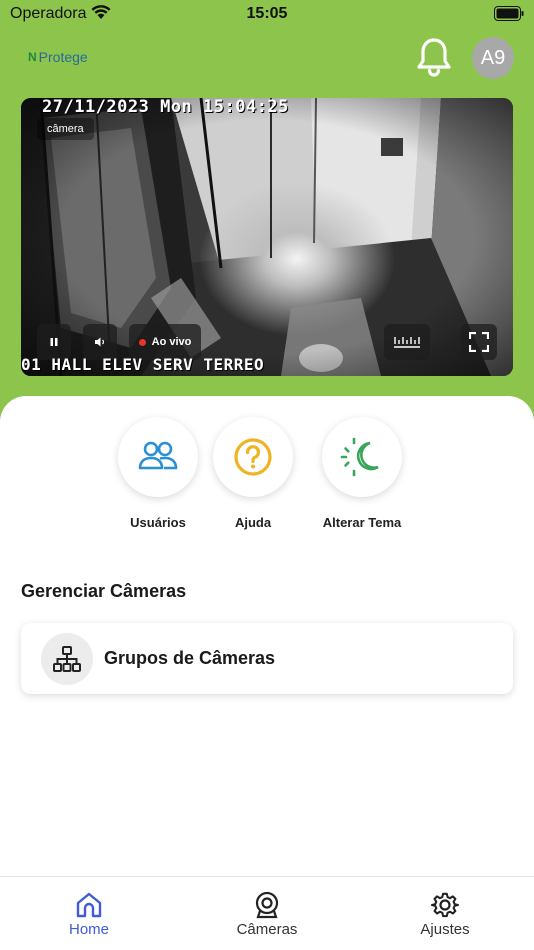  I want to click on help-action: Ajuda, so click(253, 473).